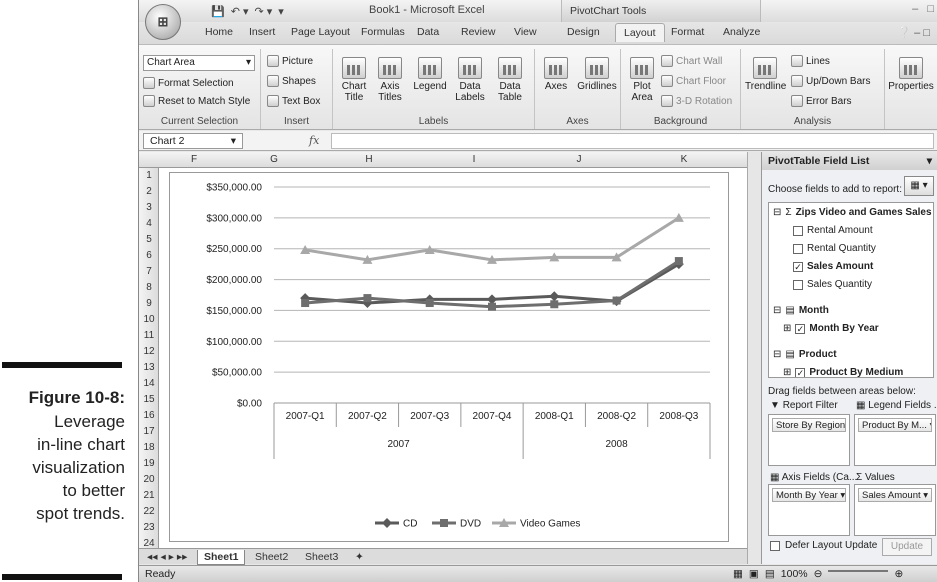 The image size is (937, 582). Describe the element at coordinates (693, 81) in the screenshot. I see `chart-floor-button: Chart Floor` at that location.